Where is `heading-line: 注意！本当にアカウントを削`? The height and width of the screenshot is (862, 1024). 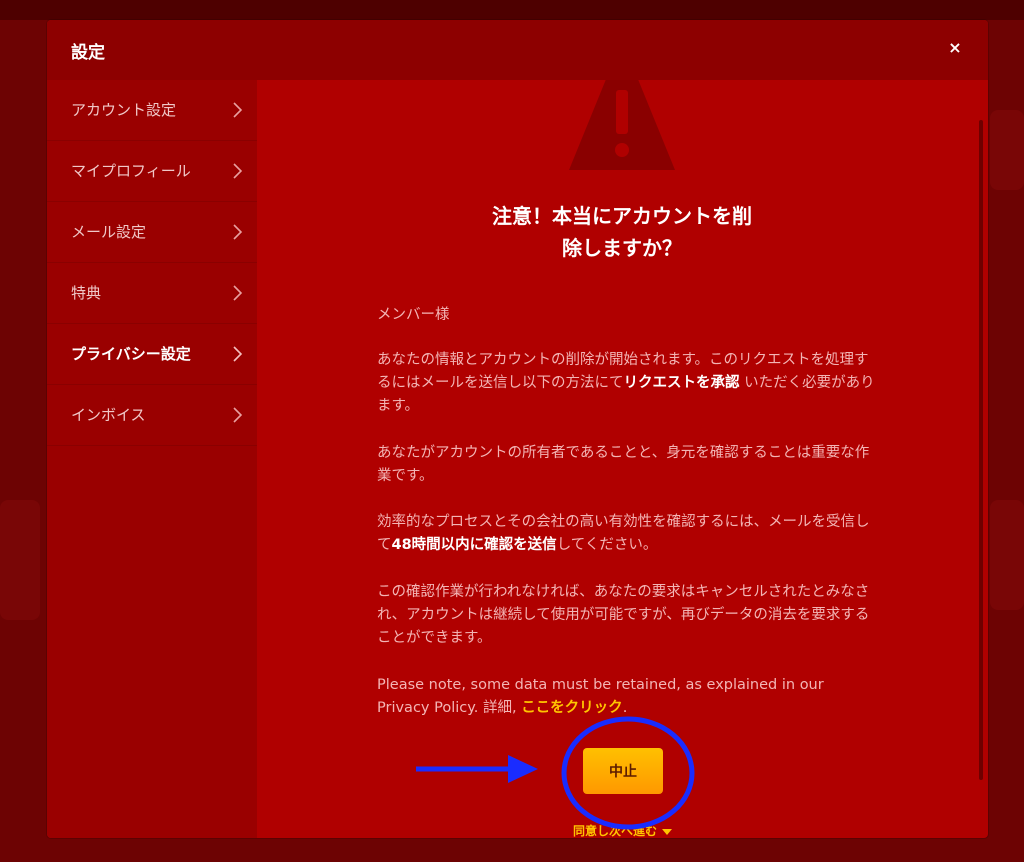 heading-line: 注意！本当にアカウントを削 is located at coordinates (622, 216).